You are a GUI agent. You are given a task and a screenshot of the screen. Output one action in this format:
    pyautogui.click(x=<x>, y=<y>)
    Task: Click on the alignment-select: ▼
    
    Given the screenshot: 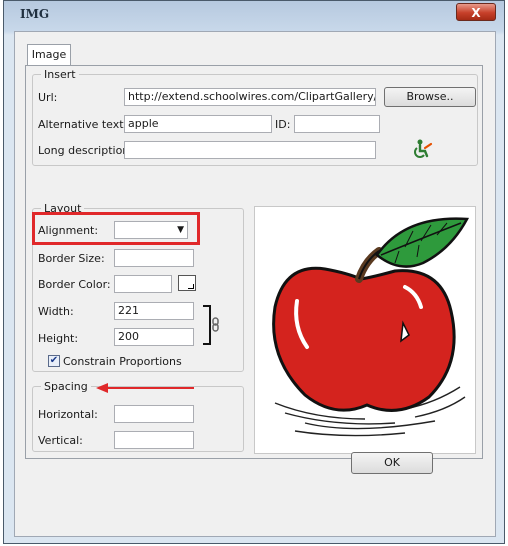 What is the action you would take?
    pyautogui.click(x=151, y=230)
    